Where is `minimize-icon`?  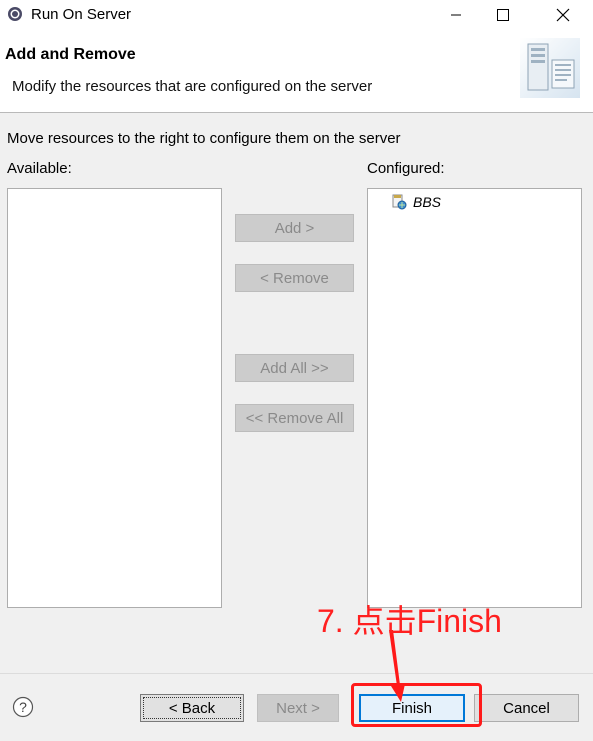 minimize-icon is located at coordinates (456, 15).